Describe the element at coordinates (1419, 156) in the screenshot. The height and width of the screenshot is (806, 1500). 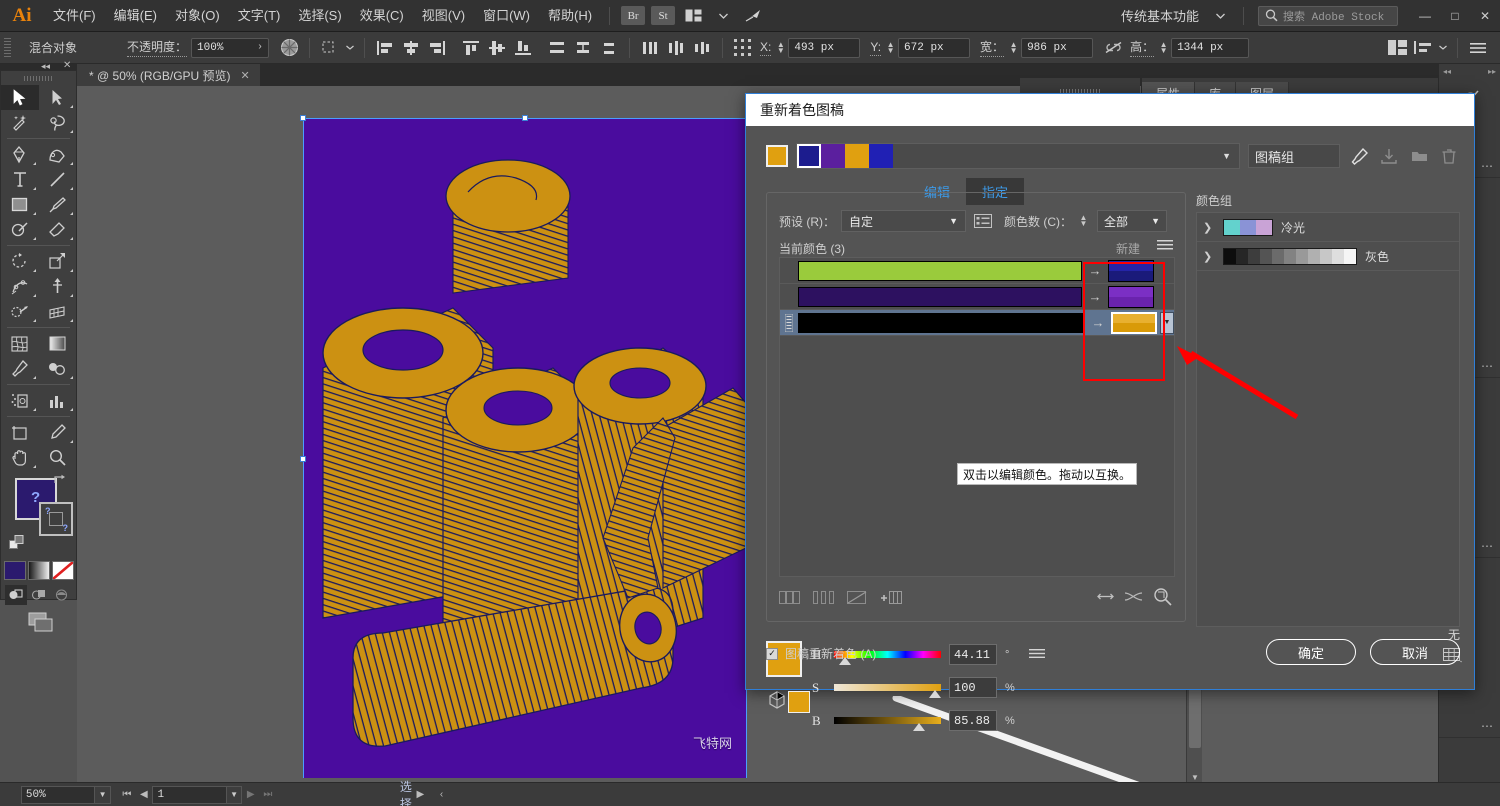
I see `new-folder-icon` at that location.